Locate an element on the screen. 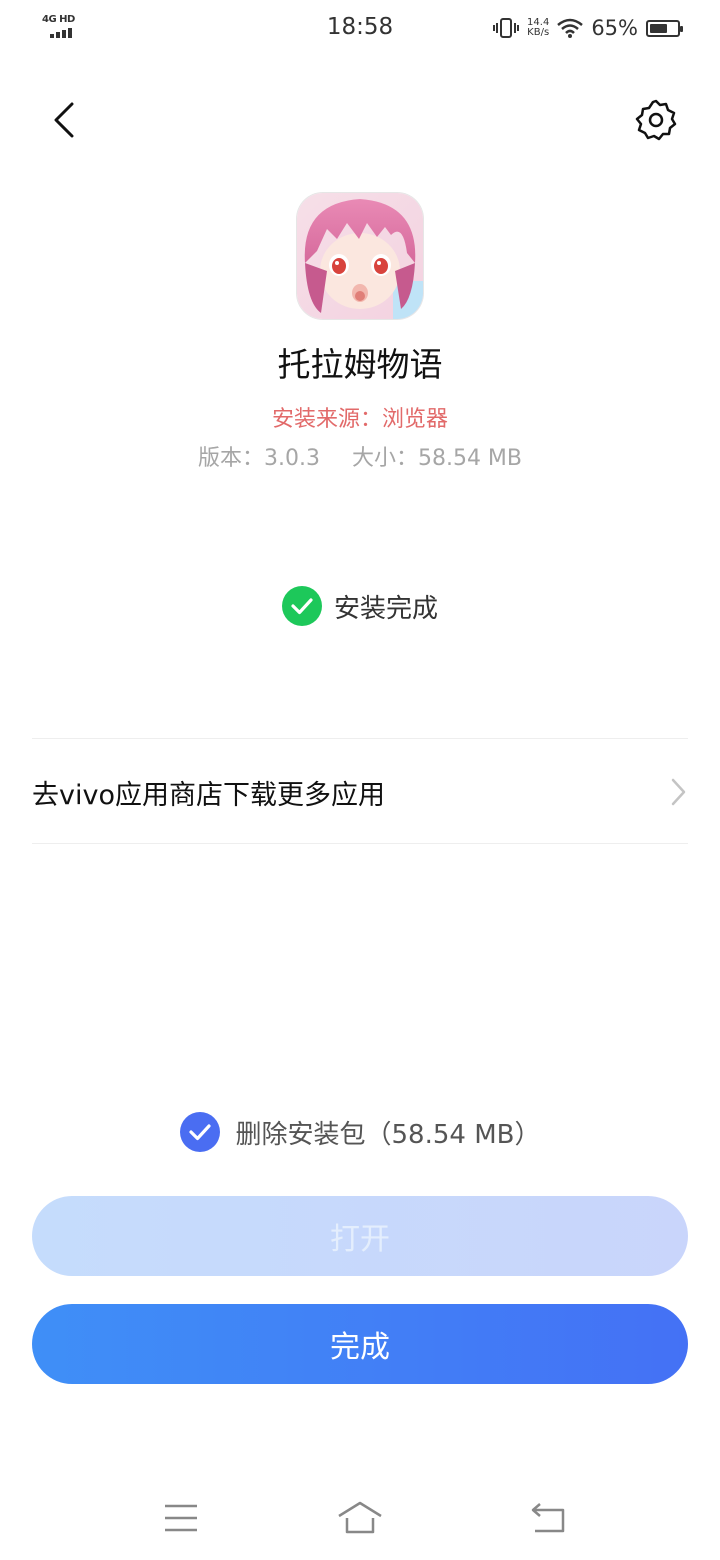 The height and width of the screenshot is (1560, 720). delete-package-option: 删除安装包（58.54 MB） is located at coordinates (360, 1132).